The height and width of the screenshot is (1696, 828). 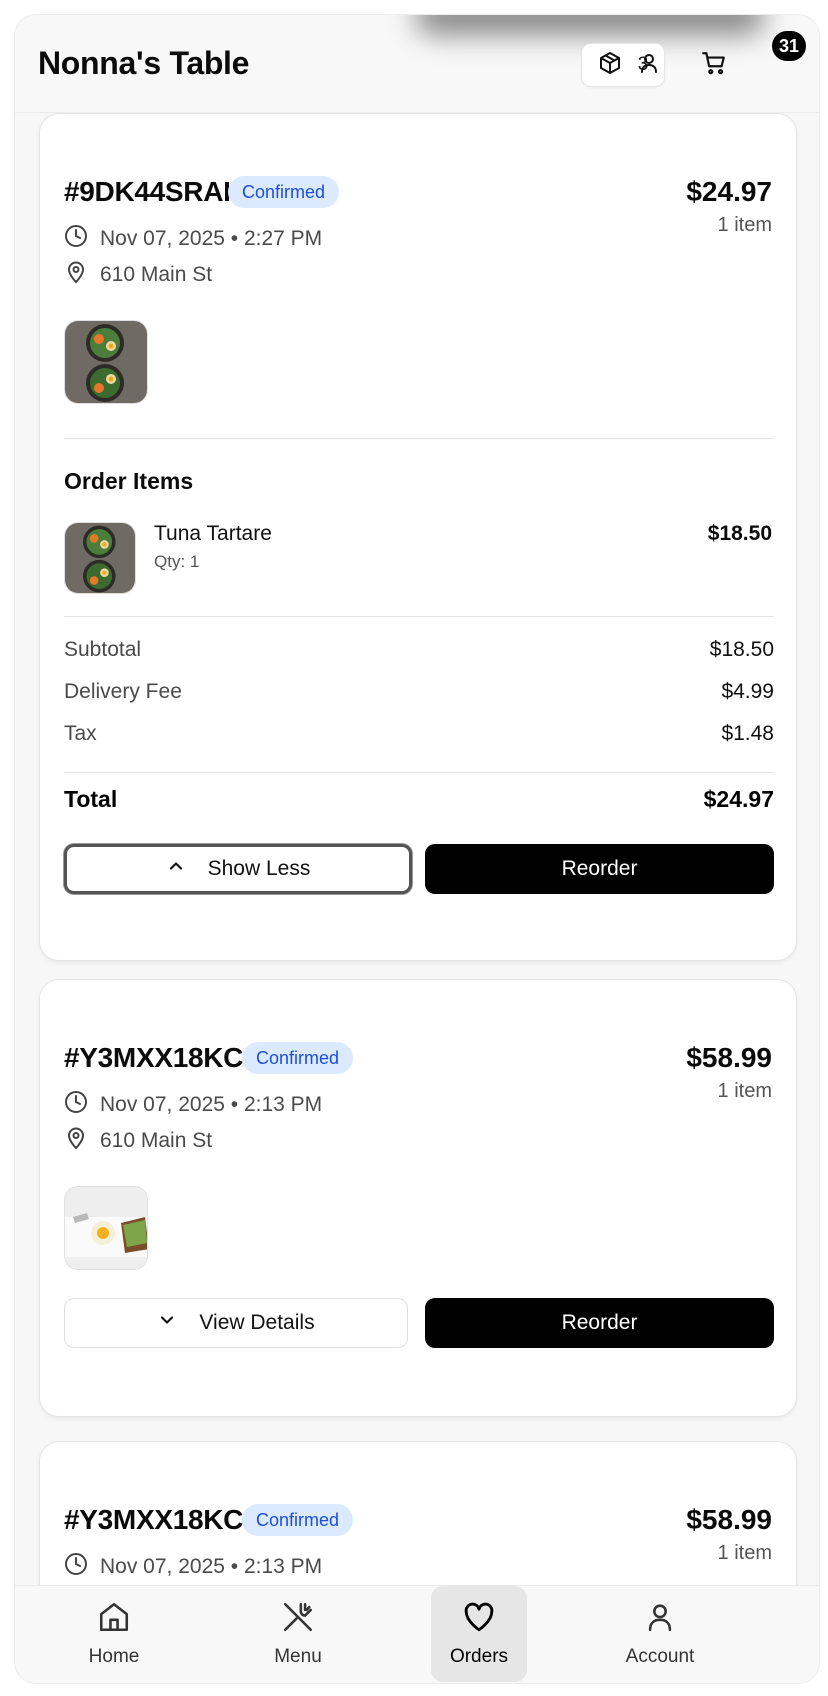 What do you see at coordinates (479, 1620) in the screenshot?
I see `heart-icon` at bounding box center [479, 1620].